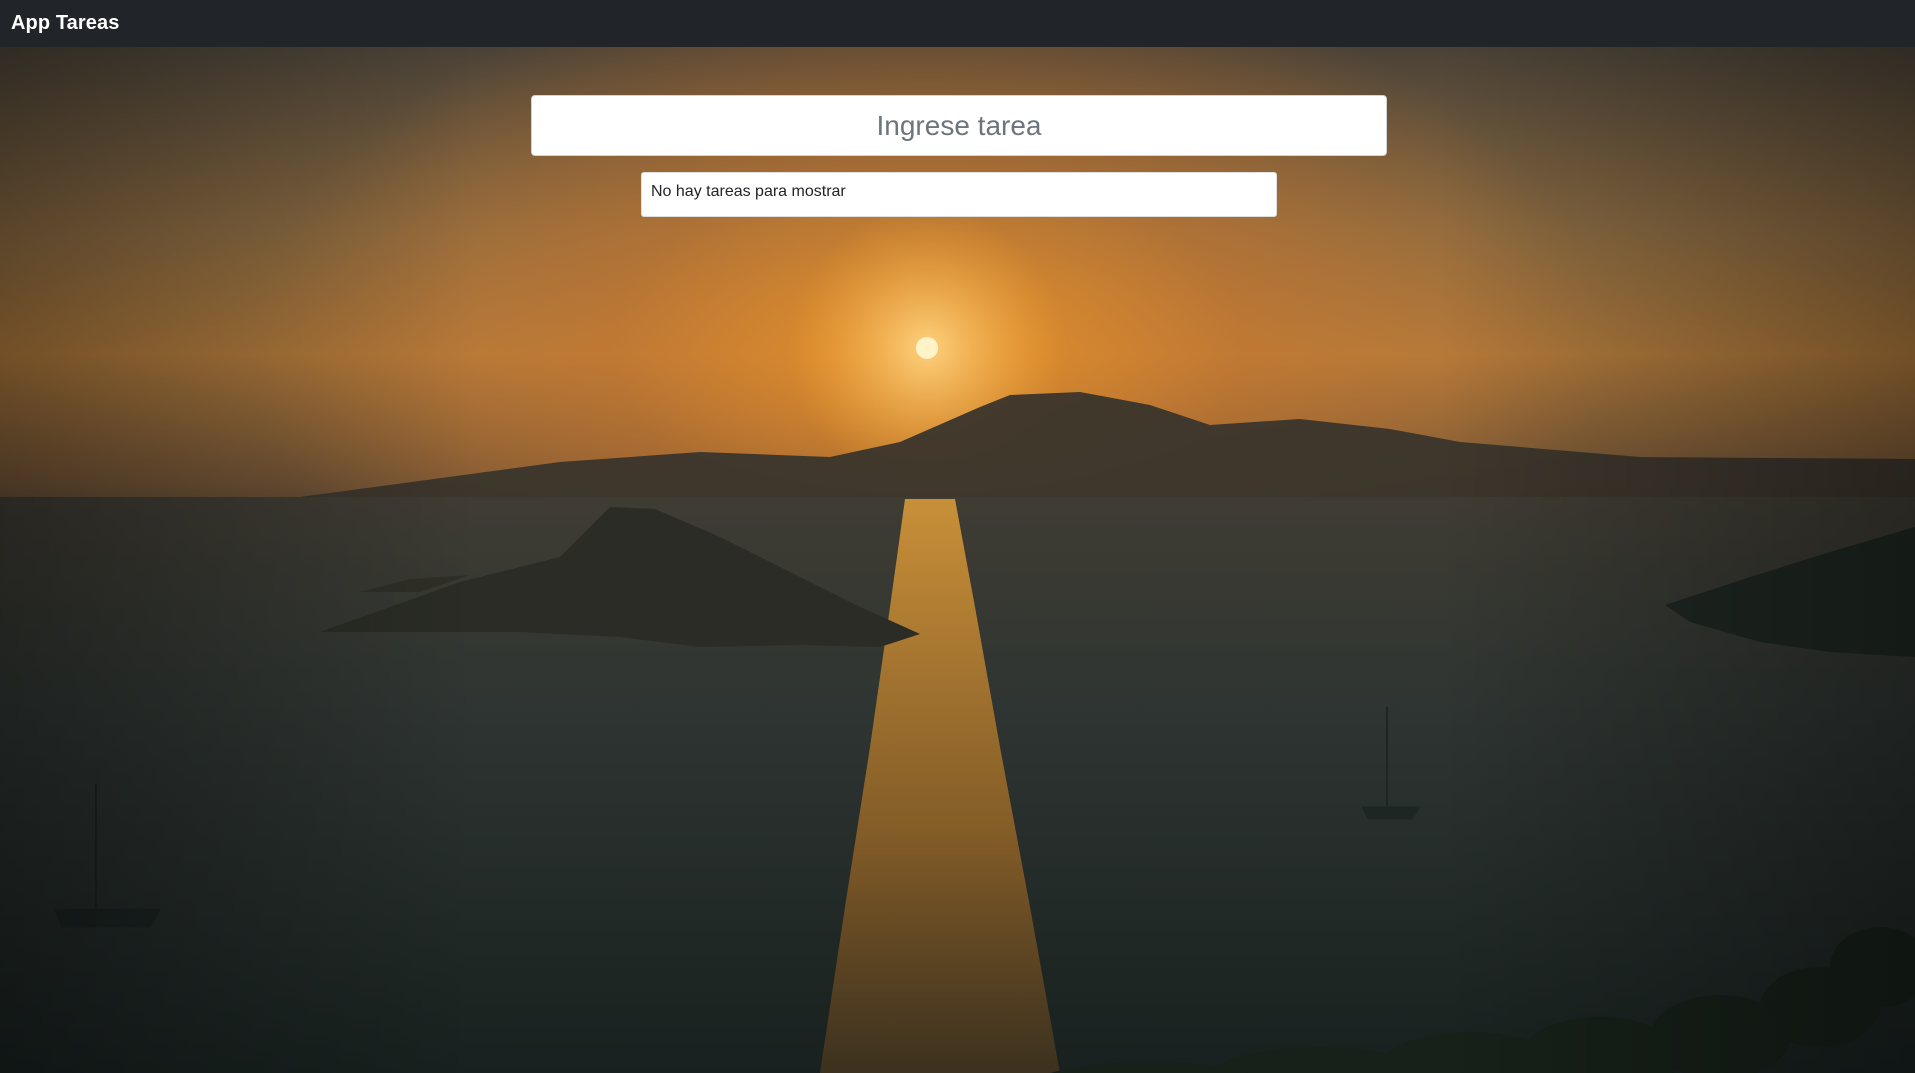 This screenshot has width=1915, height=1073. What do you see at coordinates (65, 23) in the screenshot?
I see `navbar-brand: App Tareas` at bounding box center [65, 23].